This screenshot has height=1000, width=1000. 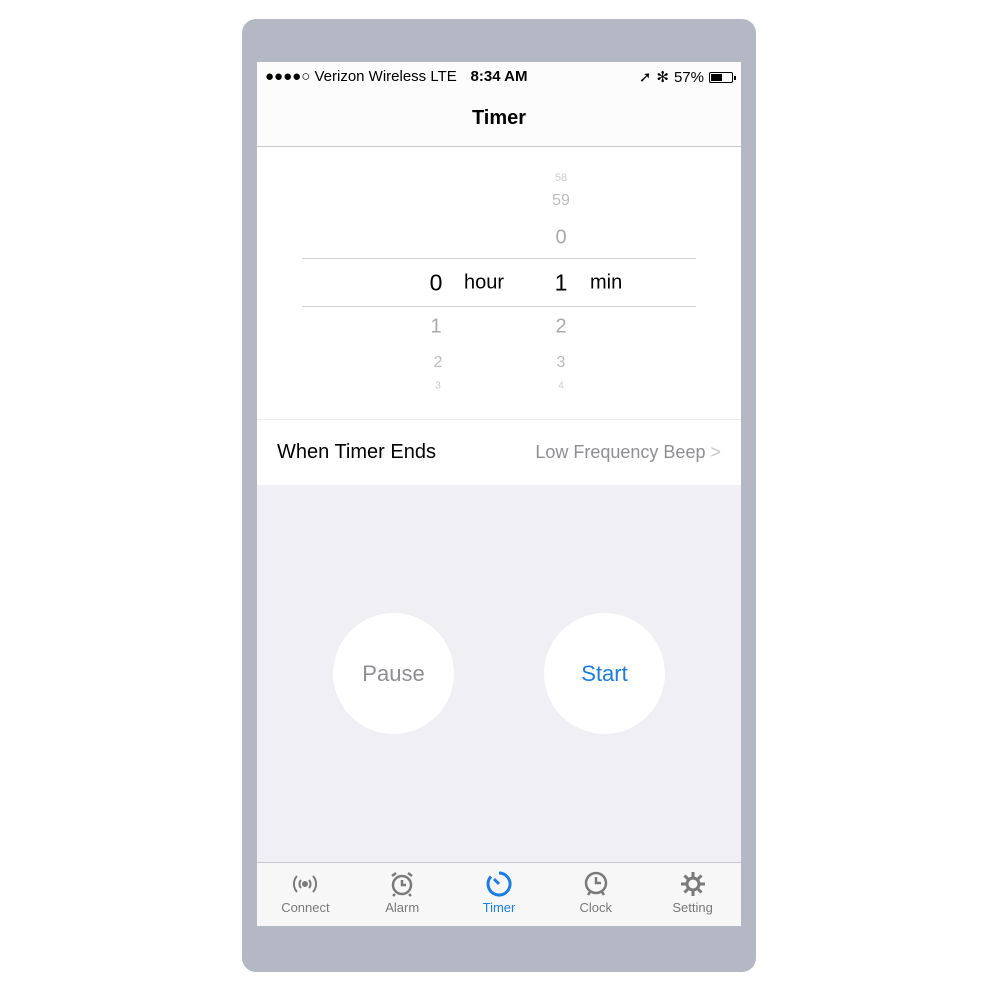 What do you see at coordinates (606, 282) in the screenshot?
I see `minute-unit: min` at bounding box center [606, 282].